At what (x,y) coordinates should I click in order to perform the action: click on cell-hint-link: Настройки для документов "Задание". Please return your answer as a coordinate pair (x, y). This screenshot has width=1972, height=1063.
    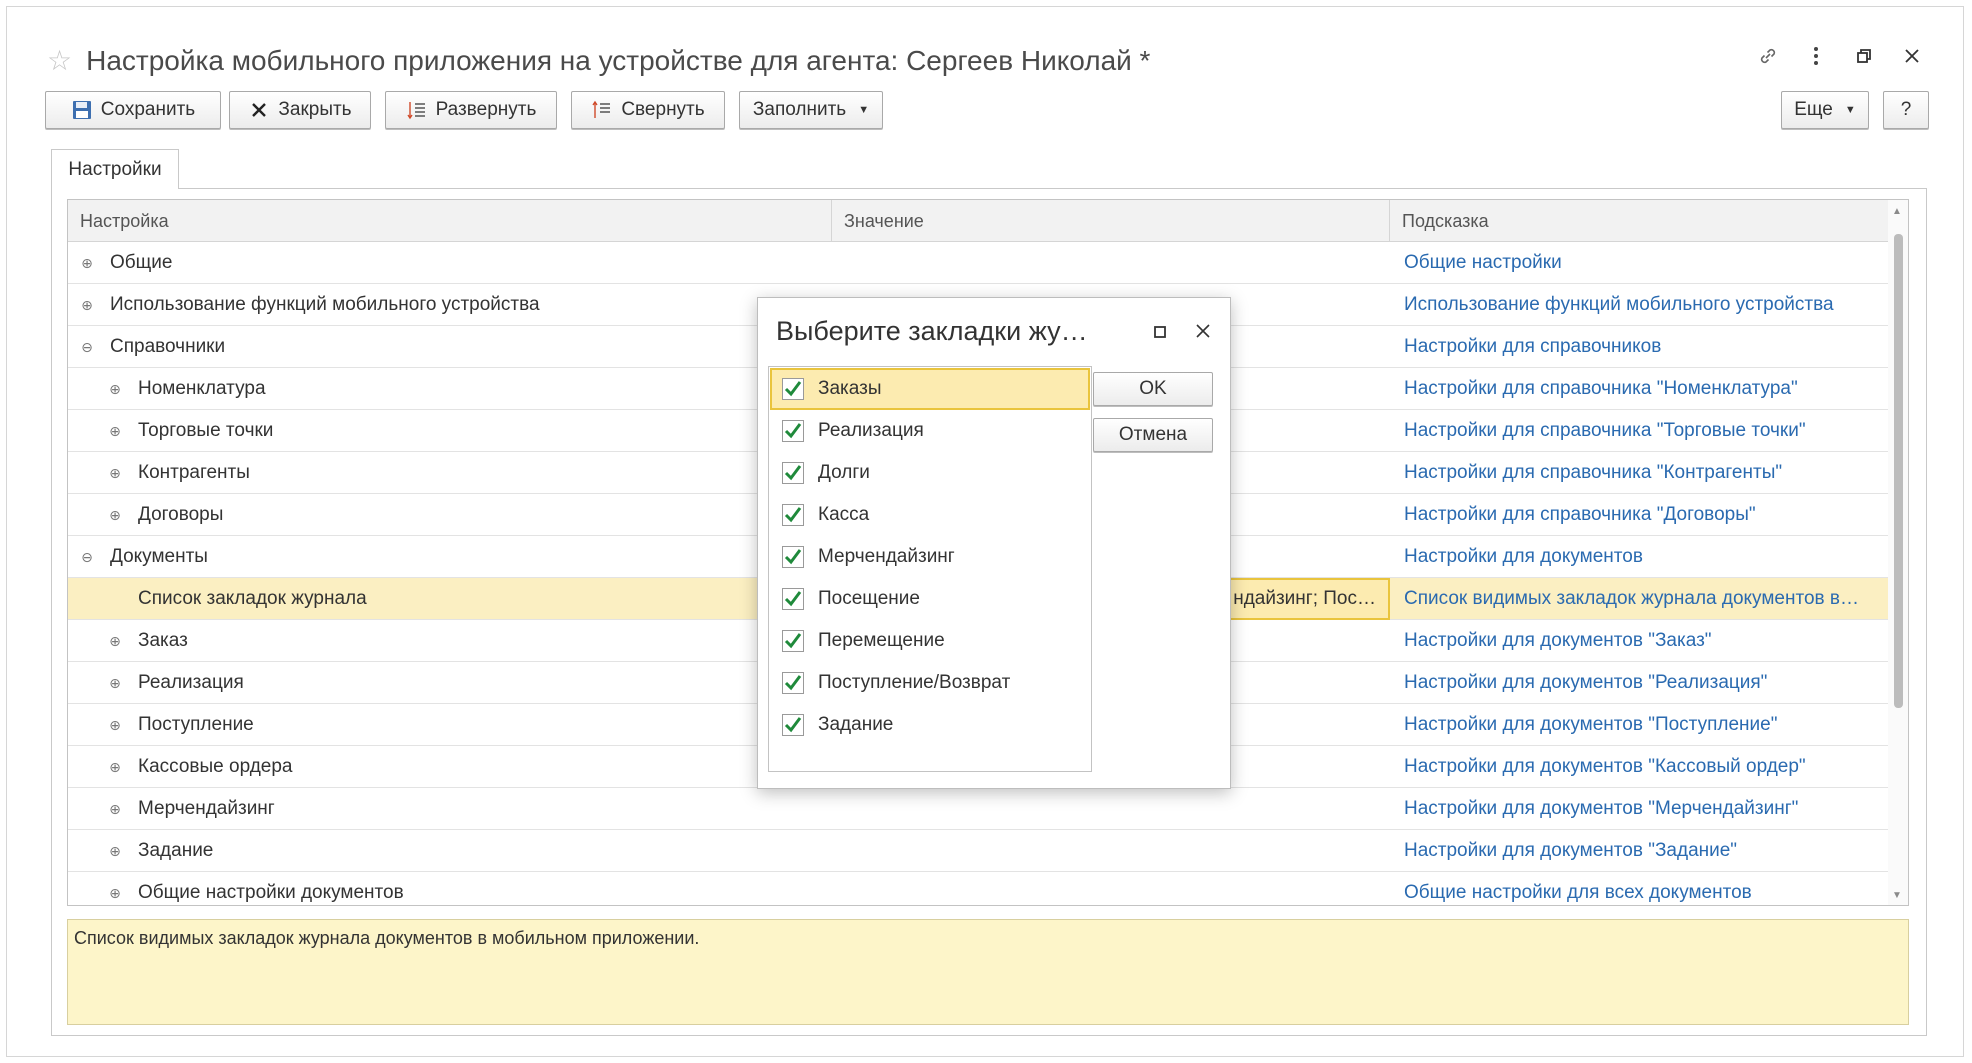
    Looking at the image, I should click on (1638, 851).